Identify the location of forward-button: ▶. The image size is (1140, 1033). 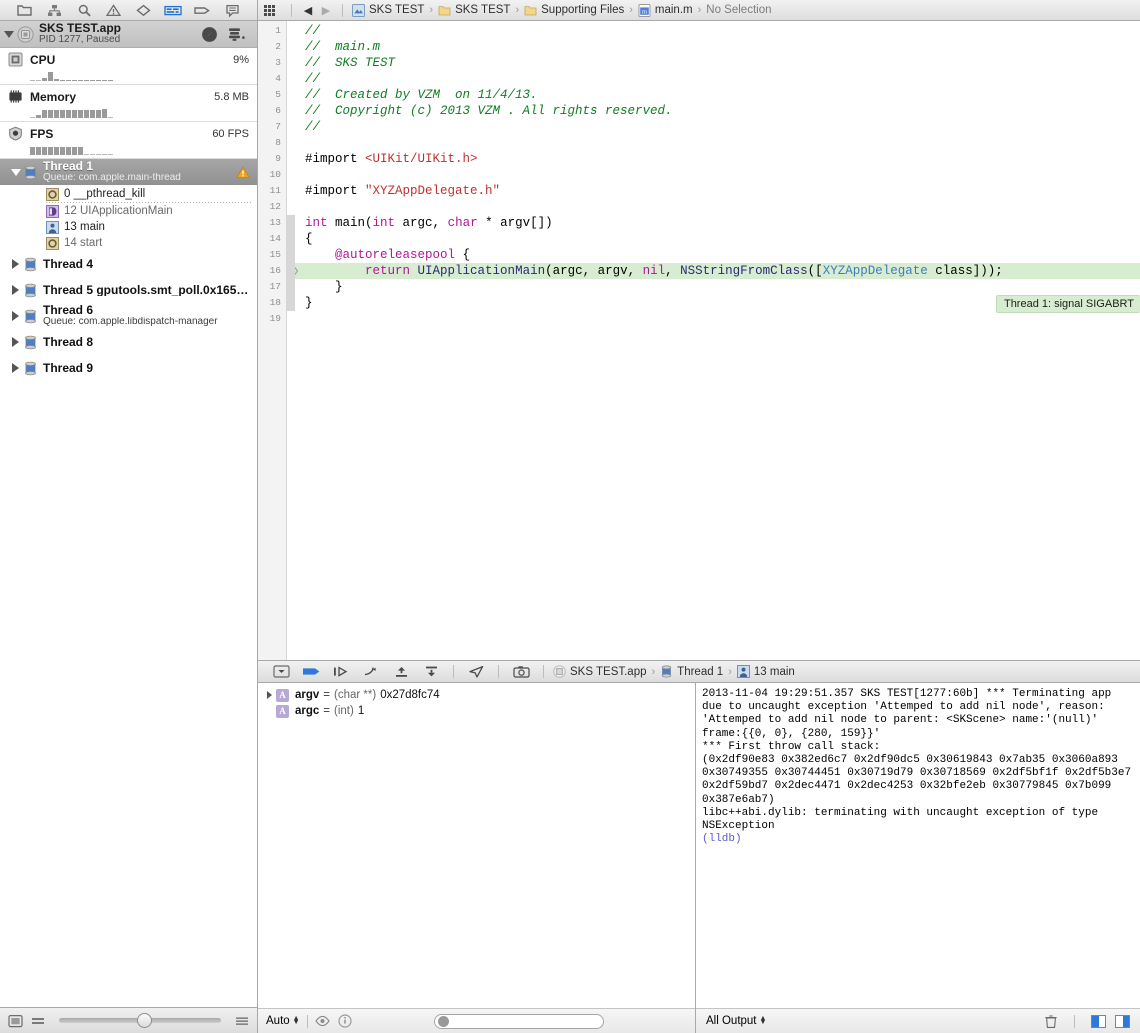
(326, 10).